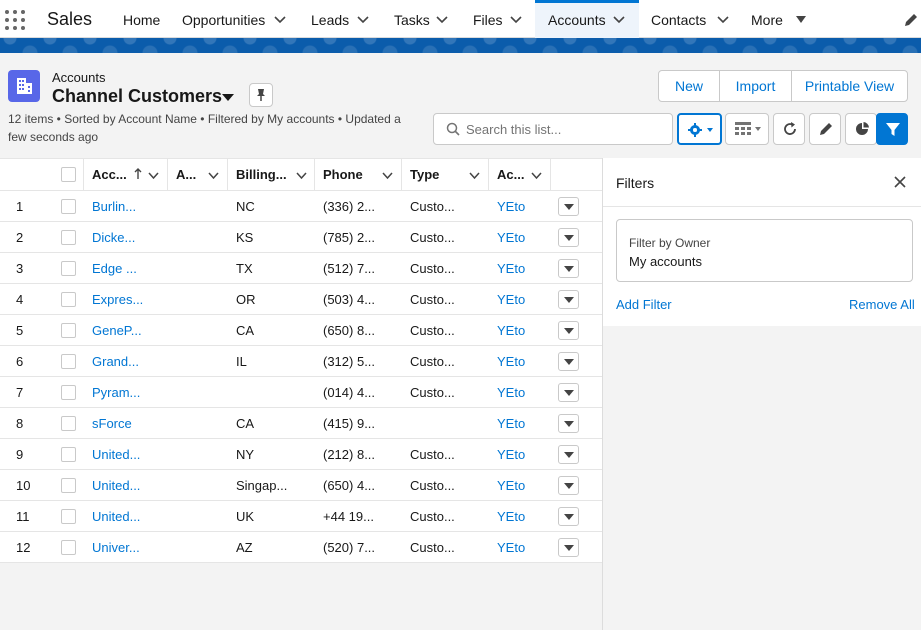  What do you see at coordinates (678, 19) in the screenshot?
I see `nav-tab-contacts: Contacts` at bounding box center [678, 19].